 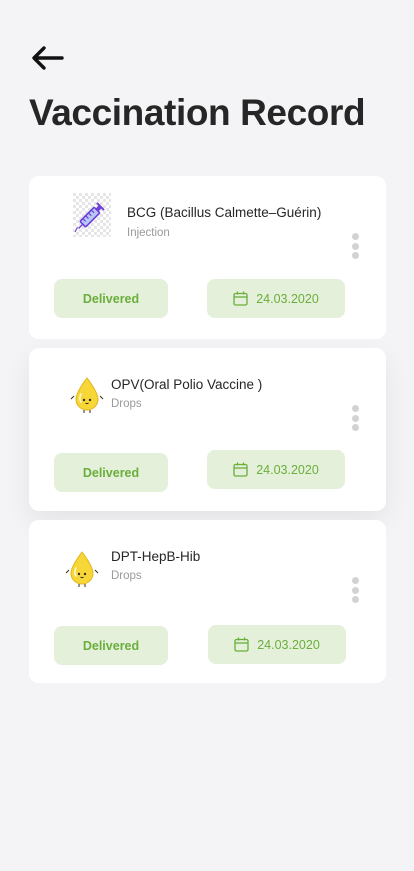 I want to click on arrow-left-icon, so click(x=48, y=58).